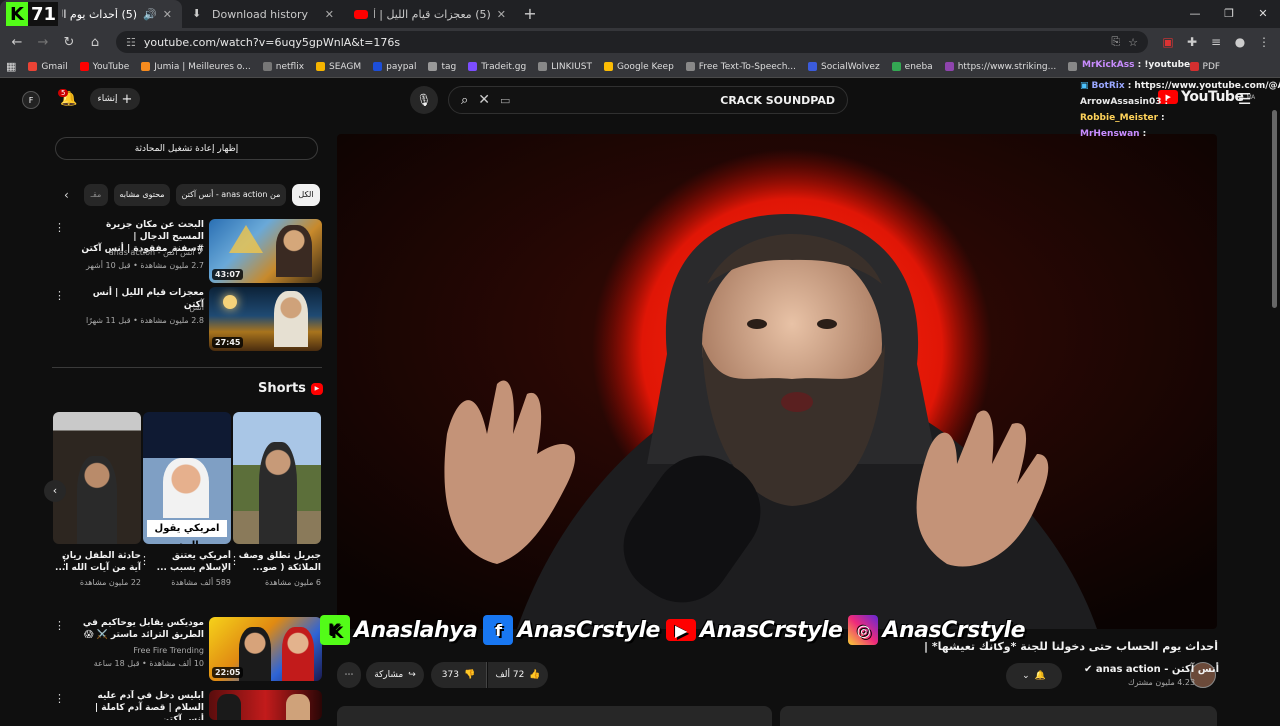  Describe the element at coordinates (1115, 42) in the screenshot. I see `install-icon: ⎘` at that location.